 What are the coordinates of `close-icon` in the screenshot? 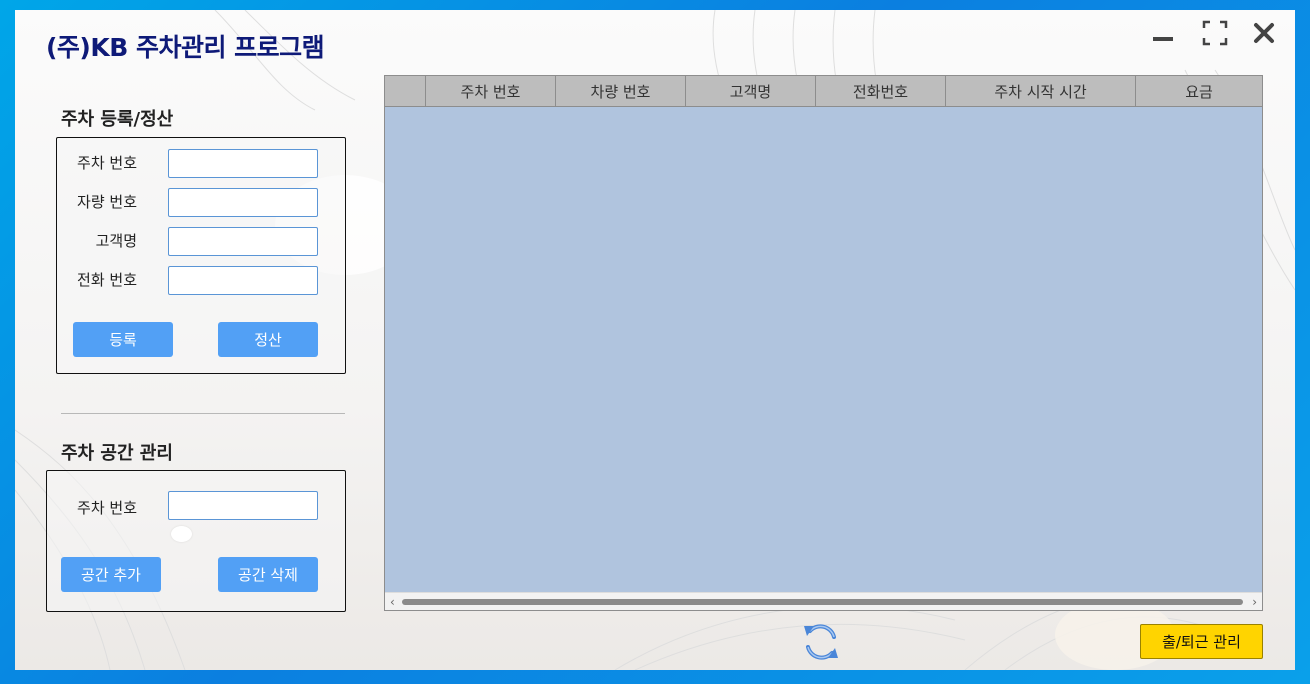 It's located at (1264, 33).